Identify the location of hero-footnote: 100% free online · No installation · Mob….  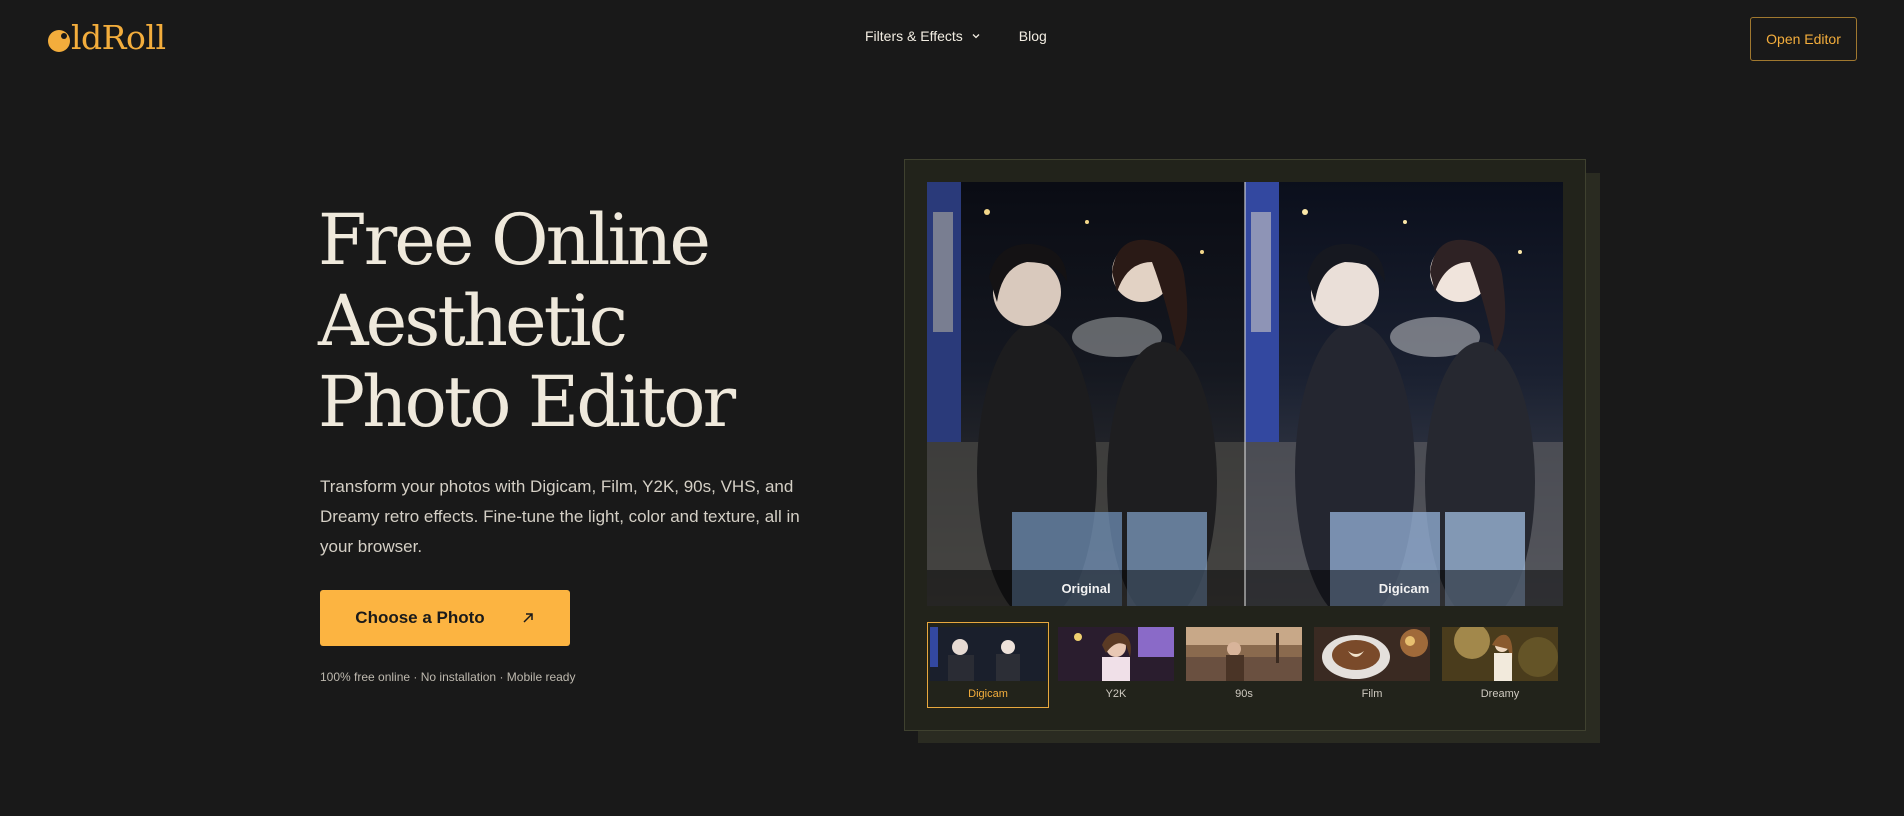
(448, 677).